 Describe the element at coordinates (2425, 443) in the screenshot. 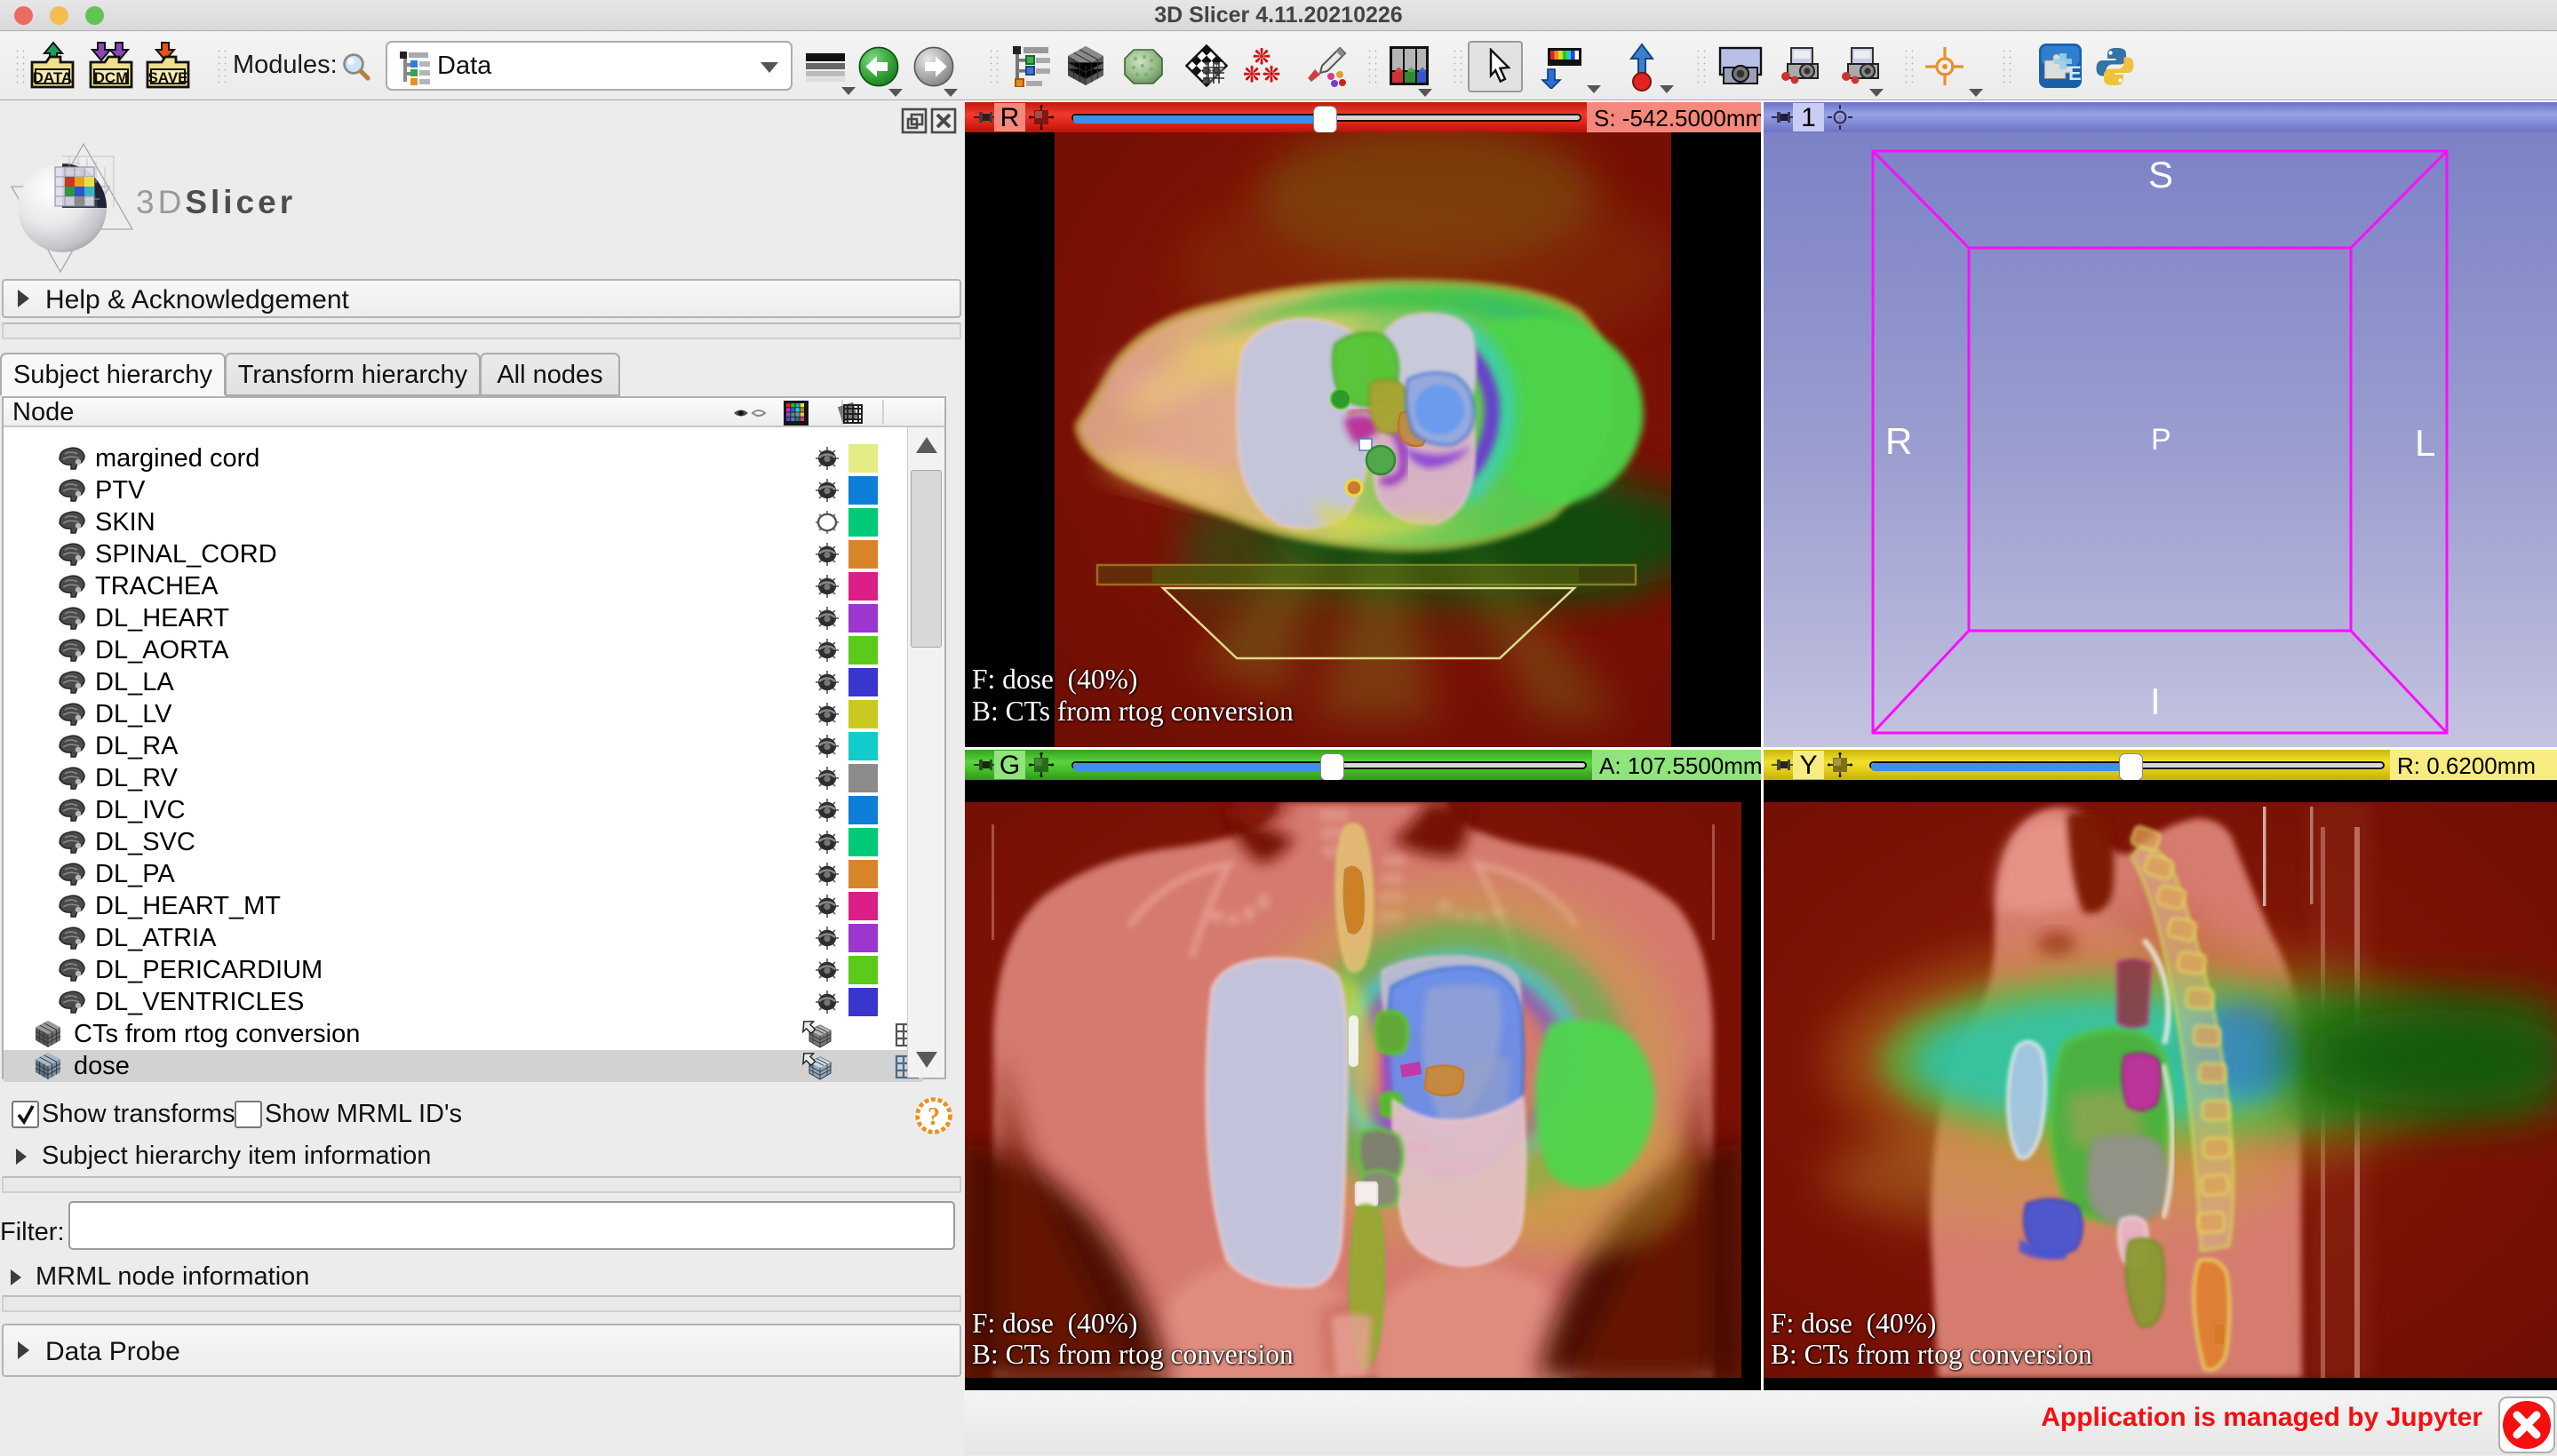

I see `svg-text: L` at that location.